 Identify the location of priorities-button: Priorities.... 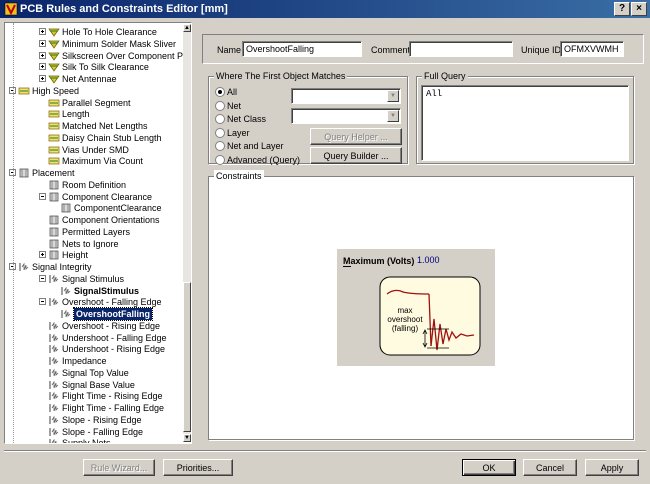
(198, 467).